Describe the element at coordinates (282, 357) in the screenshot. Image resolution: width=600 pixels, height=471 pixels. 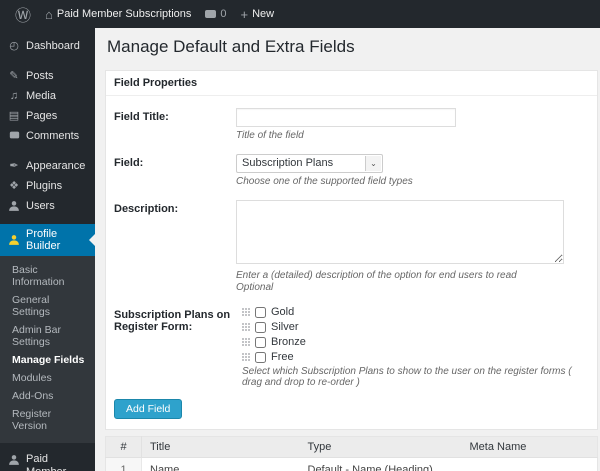
I see `plan-label: Free` at that location.